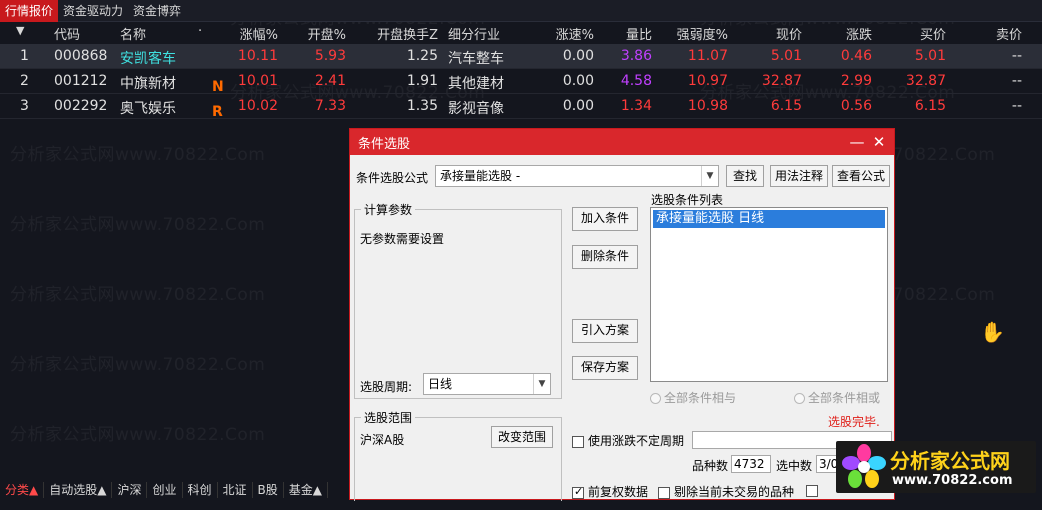 The width and height of the screenshot is (1042, 510). What do you see at coordinates (814, 490) in the screenshot?
I see `extra-checkbox` at bounding box center [814, 490].